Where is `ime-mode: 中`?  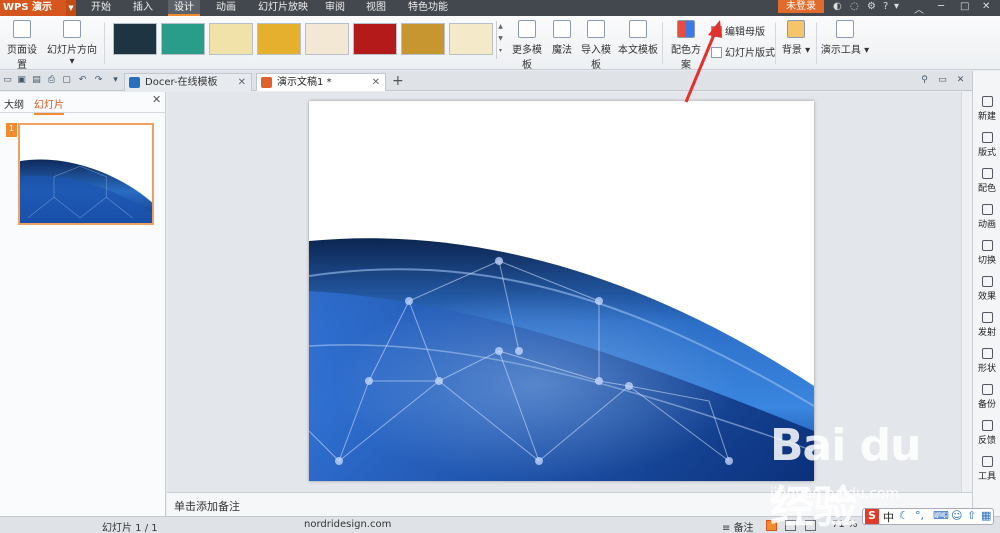
ime-mode: 中 is located at coordinates (888, 517).